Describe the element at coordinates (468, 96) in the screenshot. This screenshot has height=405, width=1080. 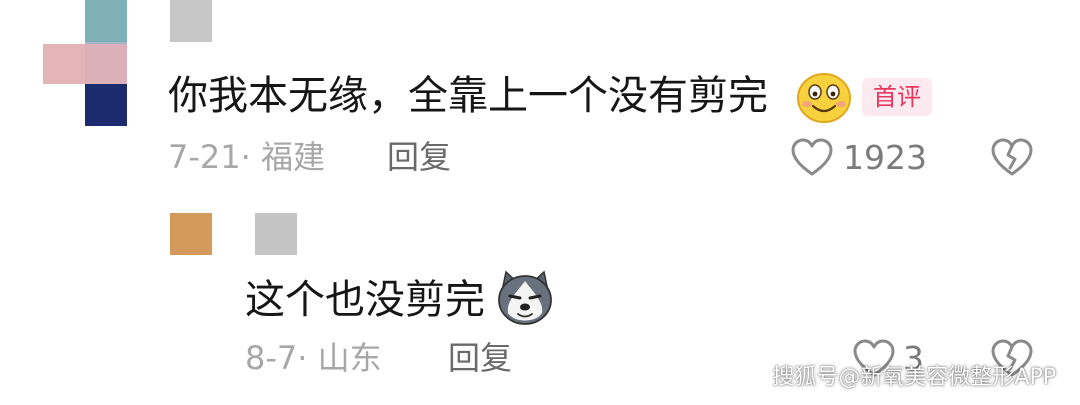
I see `comment-text: 你我本无缘，全靠上一个没有剪完` at that location.